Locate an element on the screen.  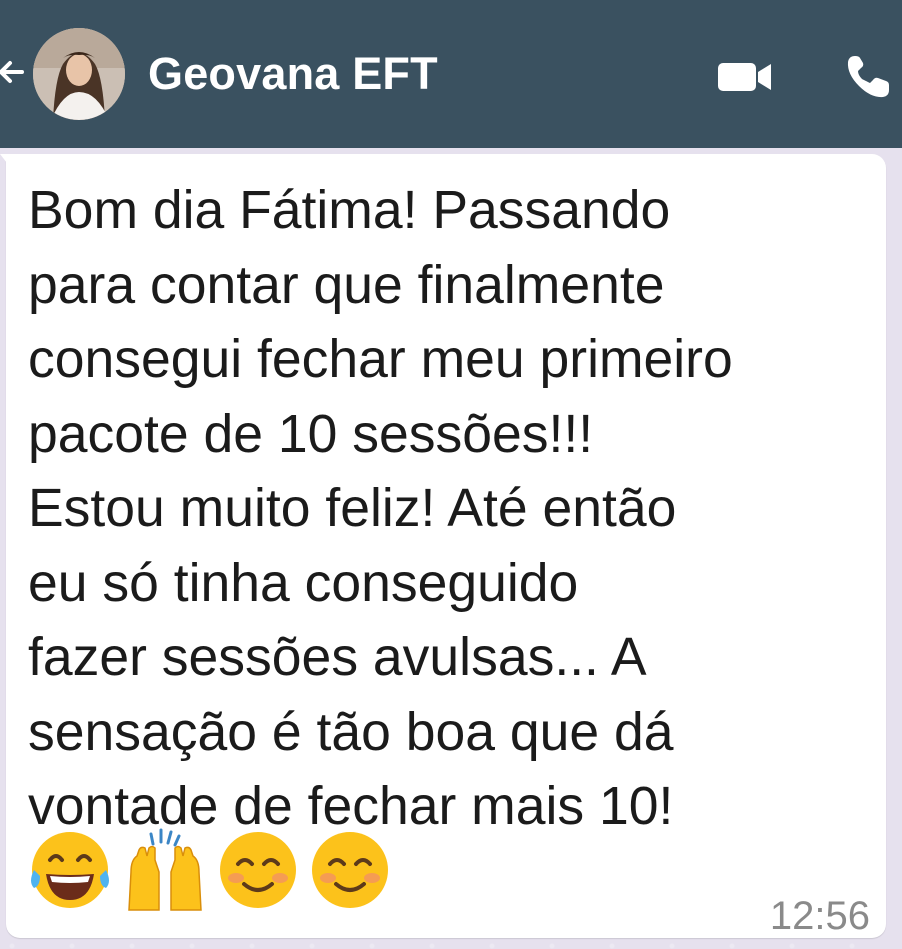
avatar is located at coordinates (79, 74).